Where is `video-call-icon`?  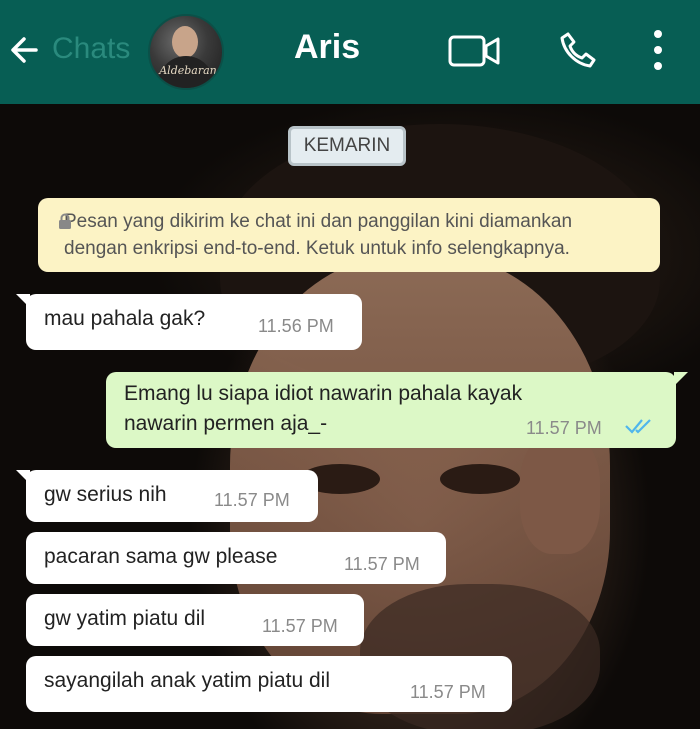
video-call-icon is located at coordinates (475, 51).